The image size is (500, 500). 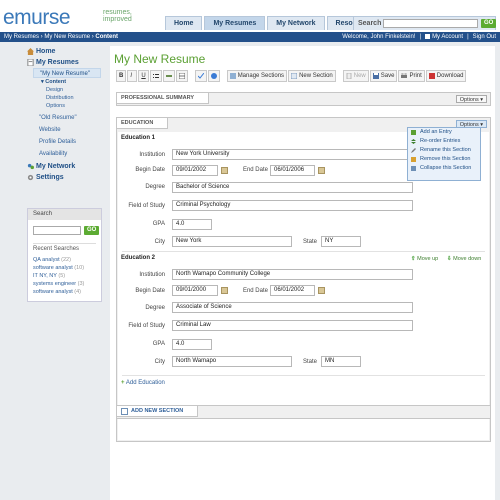 What do you see at coordinates (292, 205) in the screenshot?
I see `field-of-study-field: Criminal Psychology` at bounding box center [292, 205].